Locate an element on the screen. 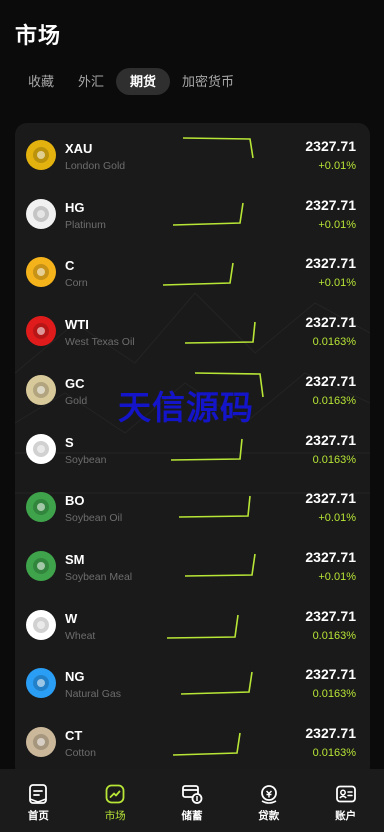 This screenshot has height=832, width=384. market-symbol: BO is located at coordinates (75, 501).